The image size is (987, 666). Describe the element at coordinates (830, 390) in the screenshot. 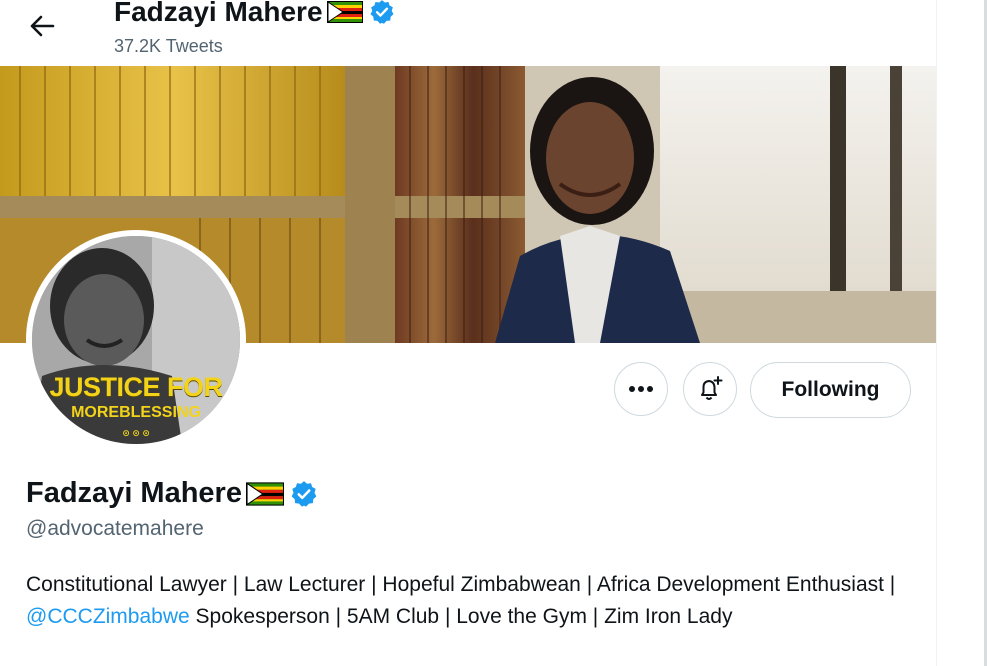

I see `following-button: Following` at that location.